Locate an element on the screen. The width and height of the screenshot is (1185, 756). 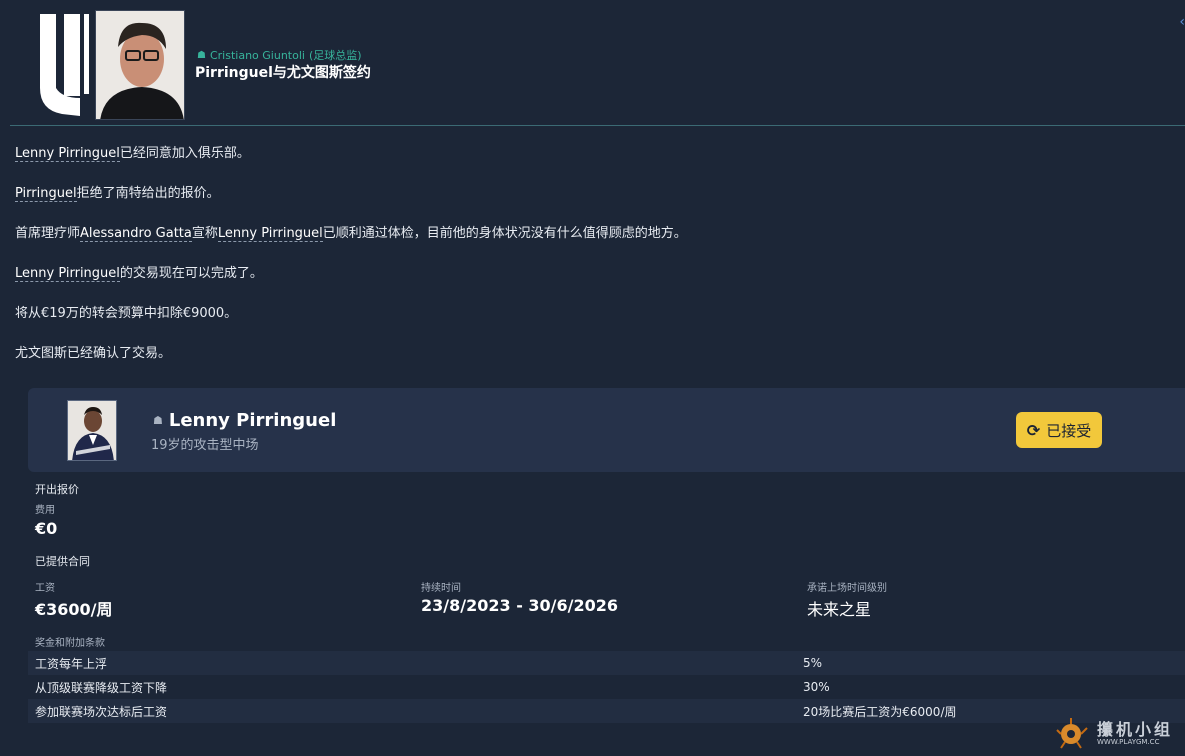
clause-label: 参加联赛场次达标后工资 is located at coordinates (101, 711).